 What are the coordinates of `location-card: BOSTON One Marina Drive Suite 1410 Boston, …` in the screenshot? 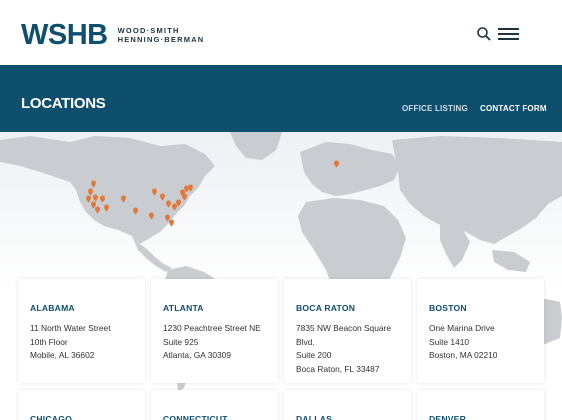 It's located at (480, 331).